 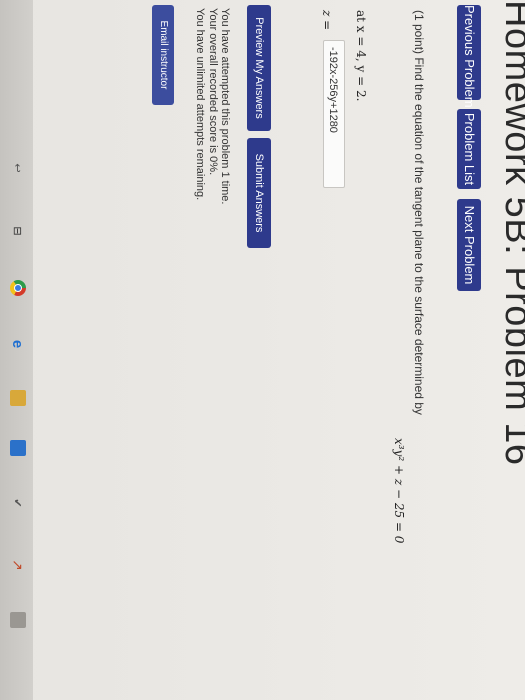 What do you see at coordinates (200, 104) in the screenshot?
I see `remaining-text: You have unlimited attempts remaining.` at bounding box center [200, 104].